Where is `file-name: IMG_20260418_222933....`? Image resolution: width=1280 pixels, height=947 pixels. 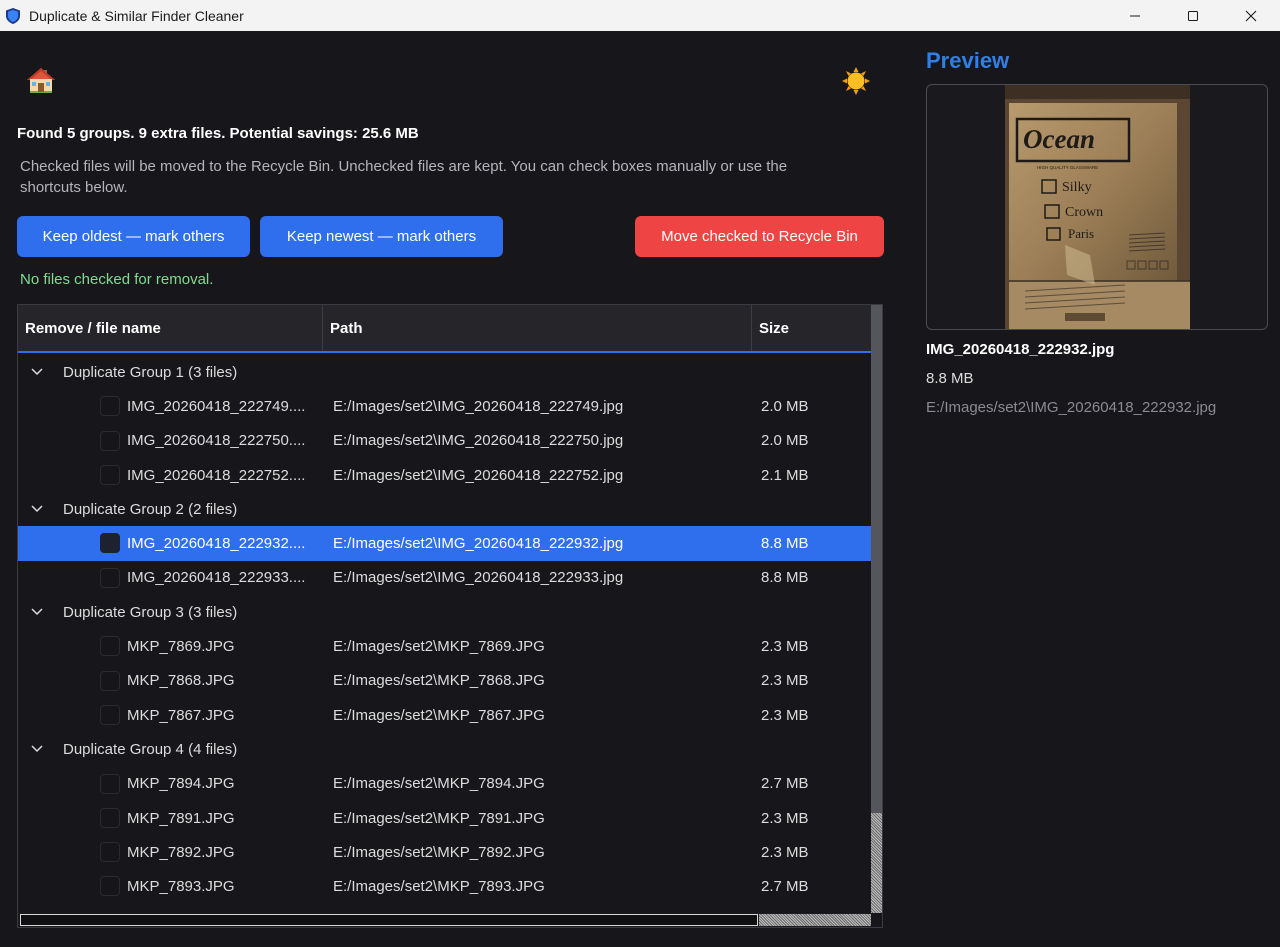
file-name: IMG_20260418_222933.... is located at coordinates (216, 578).